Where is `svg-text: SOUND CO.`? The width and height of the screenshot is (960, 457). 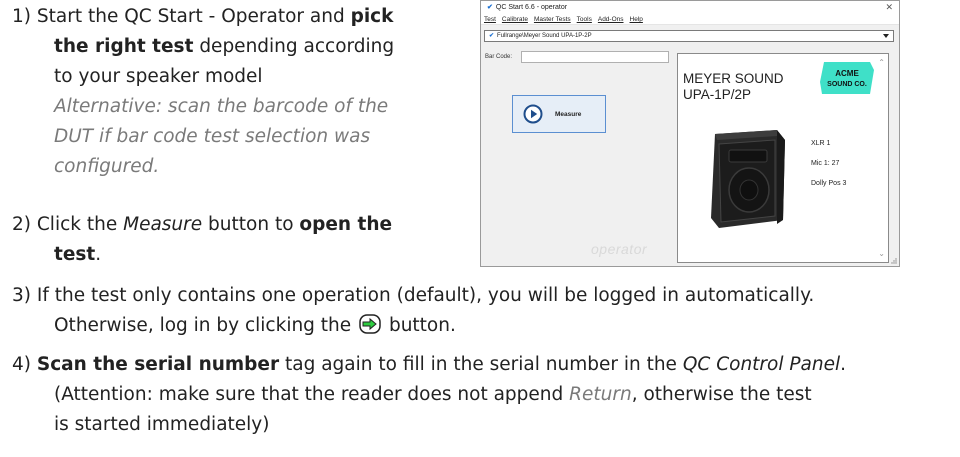 svg-text: SOUND CO. is located at coordinates (847, 84).